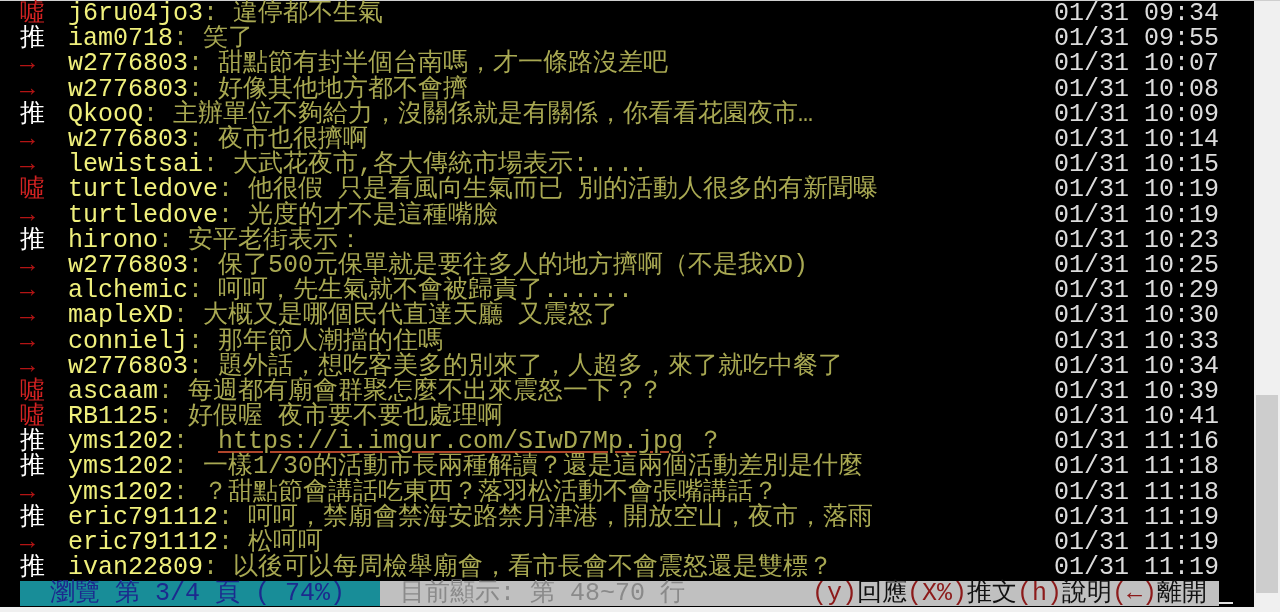 This screenshot has height=612, width=1280. What do you see at coordinates (1136, 165) in the screenshot?
I see `comment-time: 01/31 10:15` at bounding box center [1136, 165].